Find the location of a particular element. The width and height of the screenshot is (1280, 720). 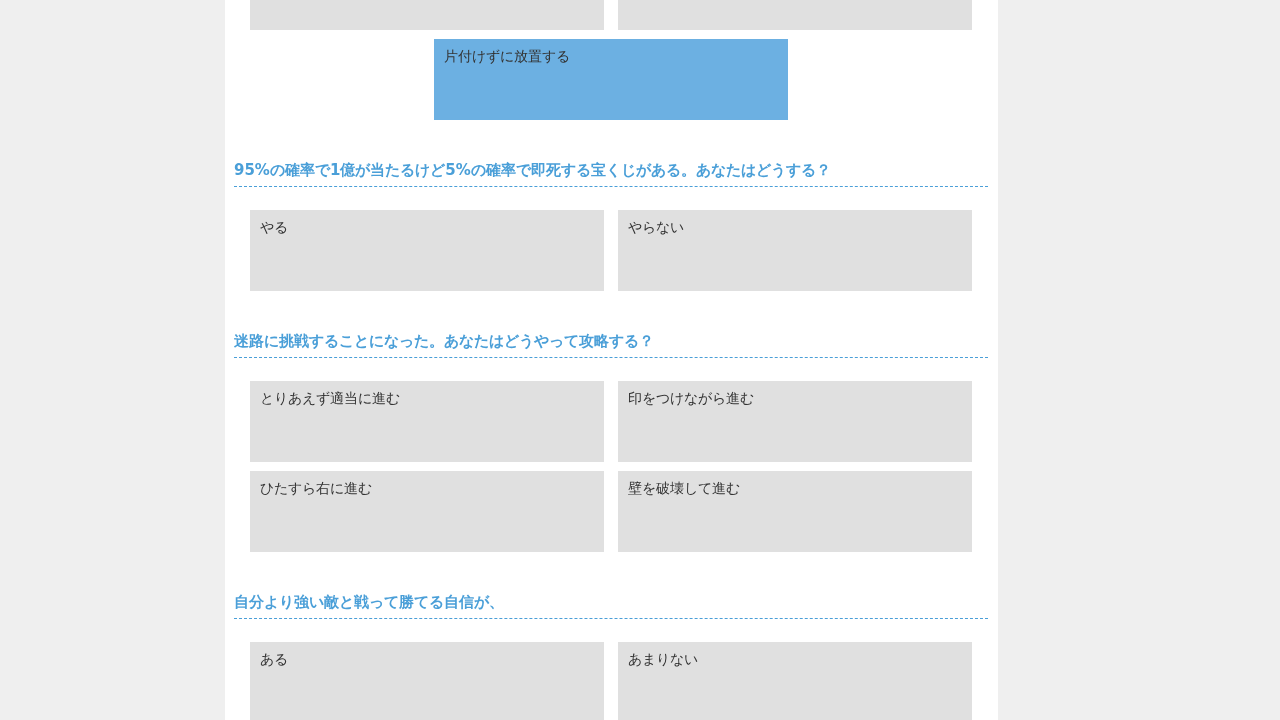

answer-option: ひたすら右に進む is located at coordinates (427, 511).